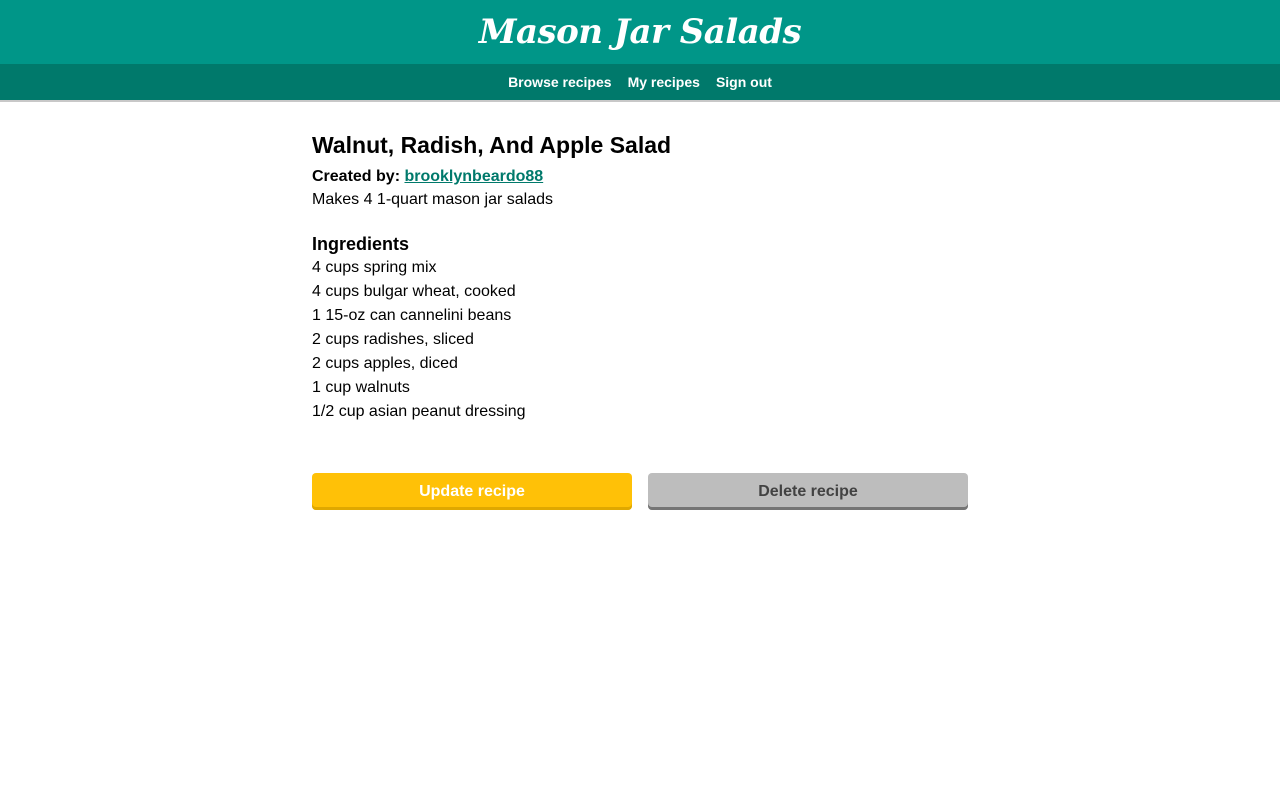 This screenshot has height=806, width=1280. Describe the element at coordinates (492, 145) in the screenshot. I see `recipe-title: Walnut, Radish, And Apple Salad` at that location.